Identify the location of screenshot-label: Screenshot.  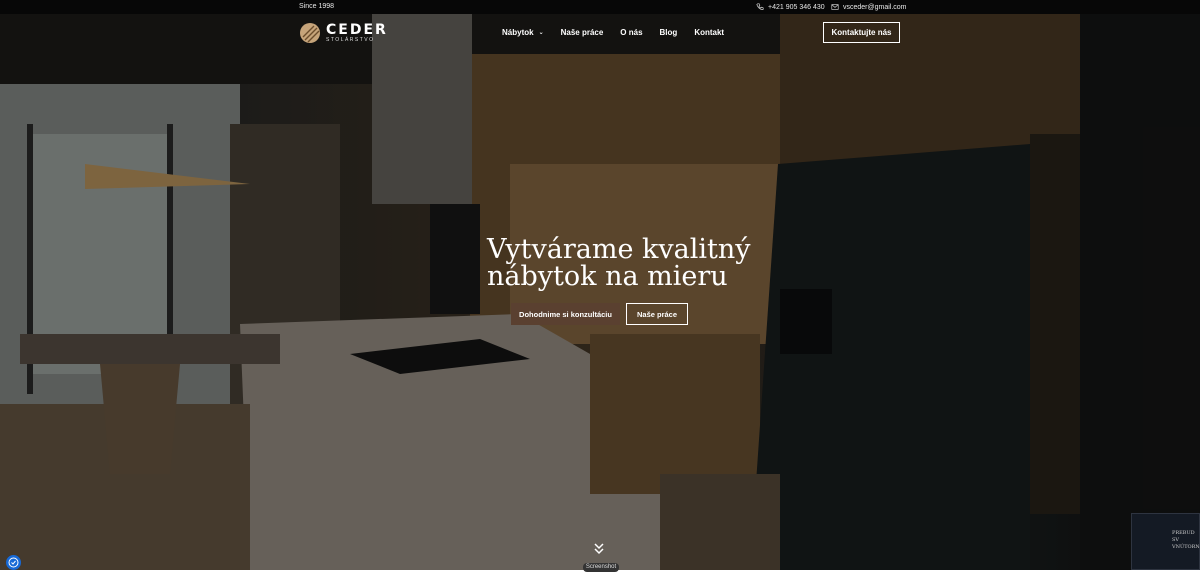
(601, 567).